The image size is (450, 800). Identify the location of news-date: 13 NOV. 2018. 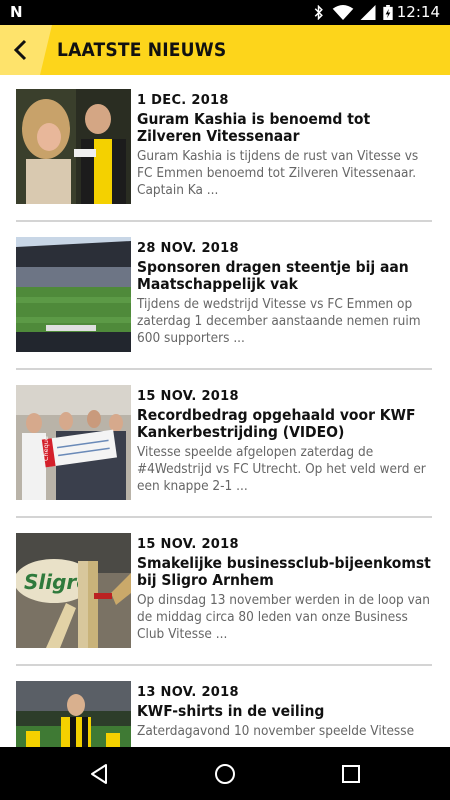
(188, 692).